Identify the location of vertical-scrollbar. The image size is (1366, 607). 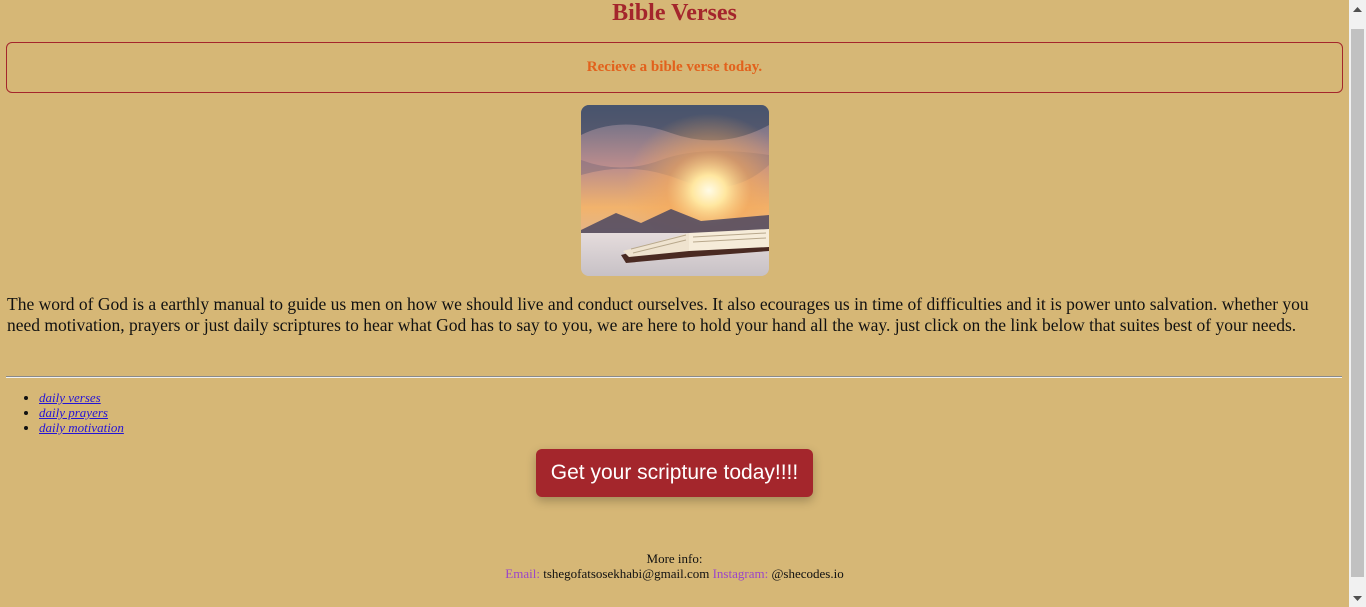
(1357, 303).